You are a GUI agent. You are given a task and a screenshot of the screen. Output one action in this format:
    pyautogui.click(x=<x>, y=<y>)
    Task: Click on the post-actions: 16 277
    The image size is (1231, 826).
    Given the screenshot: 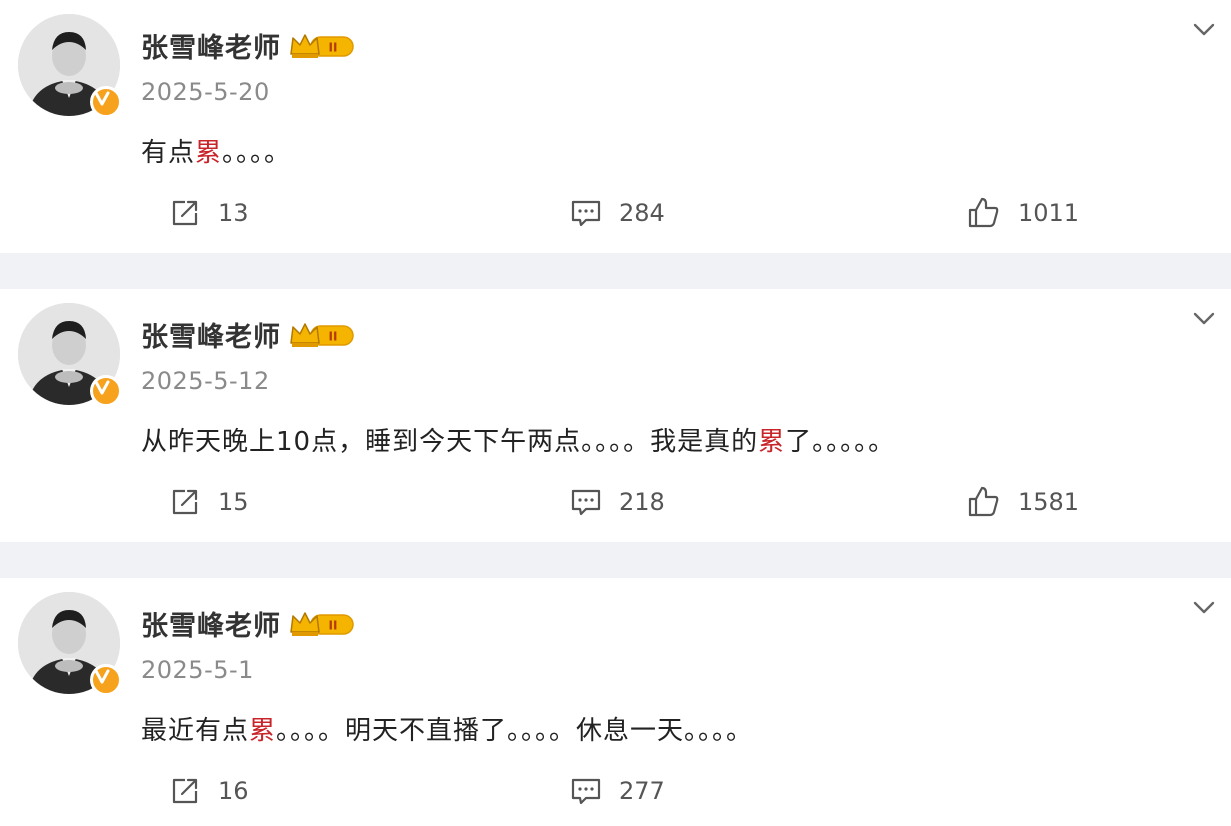 What is the action you would take?
    pyautogui.click(x=615, y=793)
    